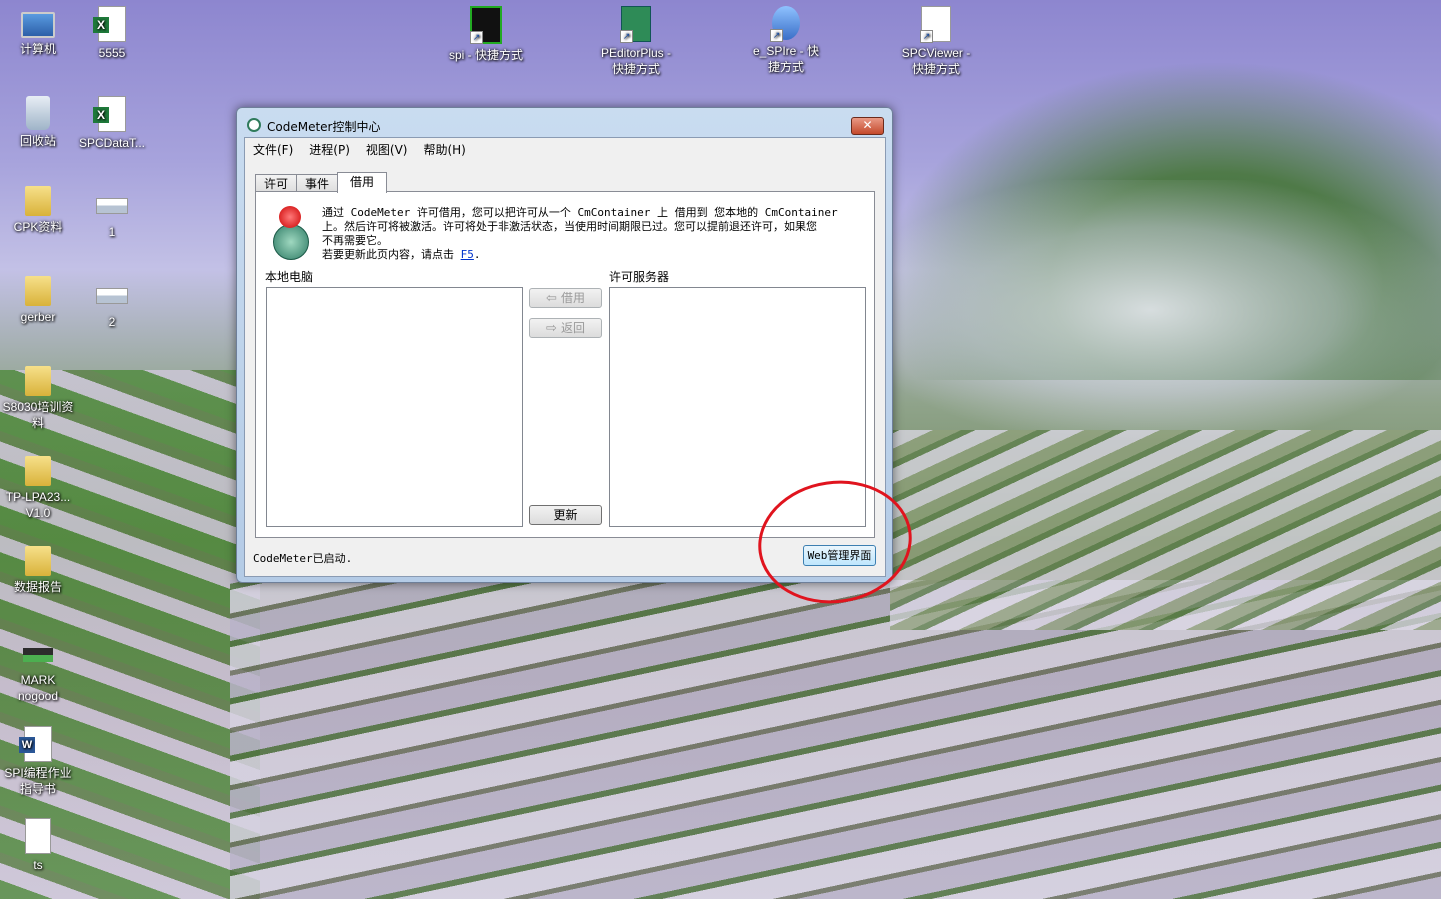 This screenshot has height=899, width=1441. What do you see at coordinates (635, 24) in the screenshot?
I see `peditor-shortcut-icon` at bounding box center [635, 24].